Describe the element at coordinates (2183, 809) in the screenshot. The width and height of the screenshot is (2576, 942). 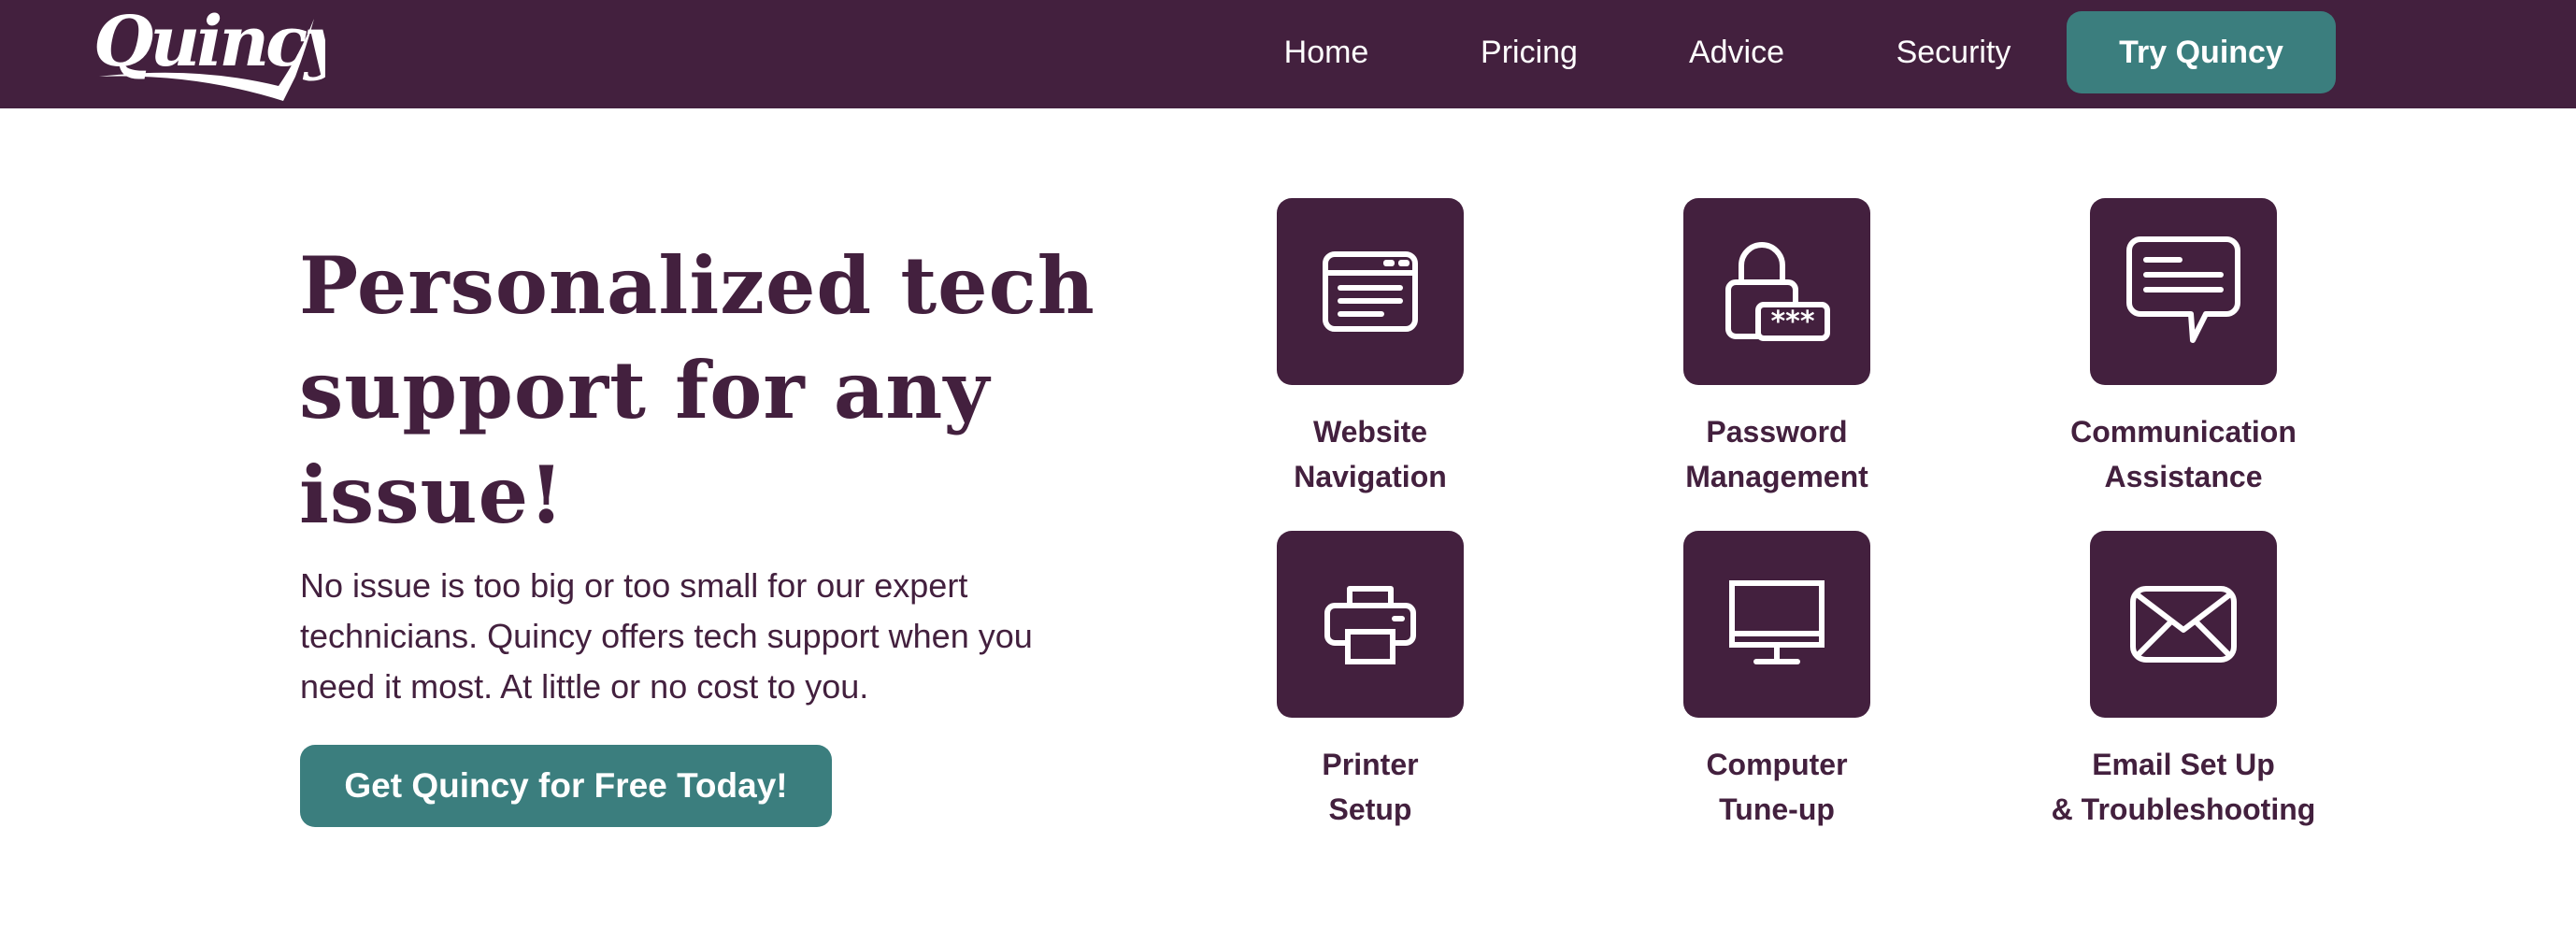
I see `service-label-line: & Troubleshooting` at that location.